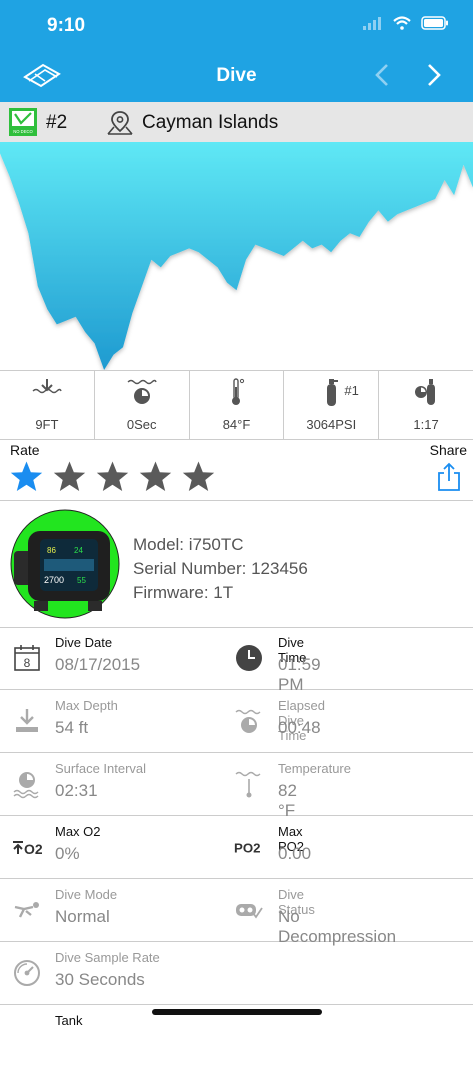  I want to click on max-depth-icon, so click(47, 386).